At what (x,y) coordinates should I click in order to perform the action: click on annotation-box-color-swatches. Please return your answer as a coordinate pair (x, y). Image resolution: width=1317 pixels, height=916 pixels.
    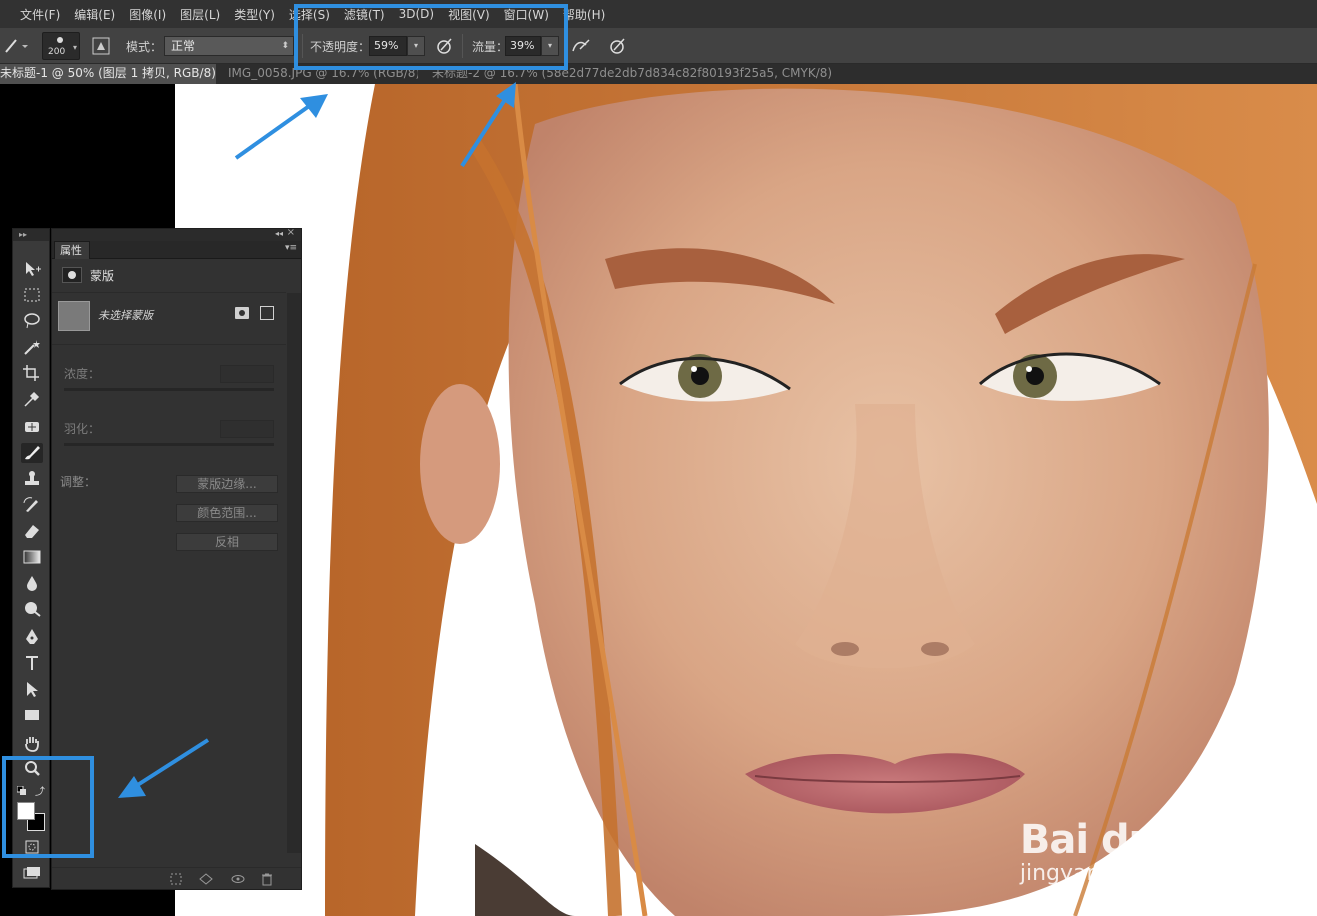
    Looking at the image, I should click on (48, 807).